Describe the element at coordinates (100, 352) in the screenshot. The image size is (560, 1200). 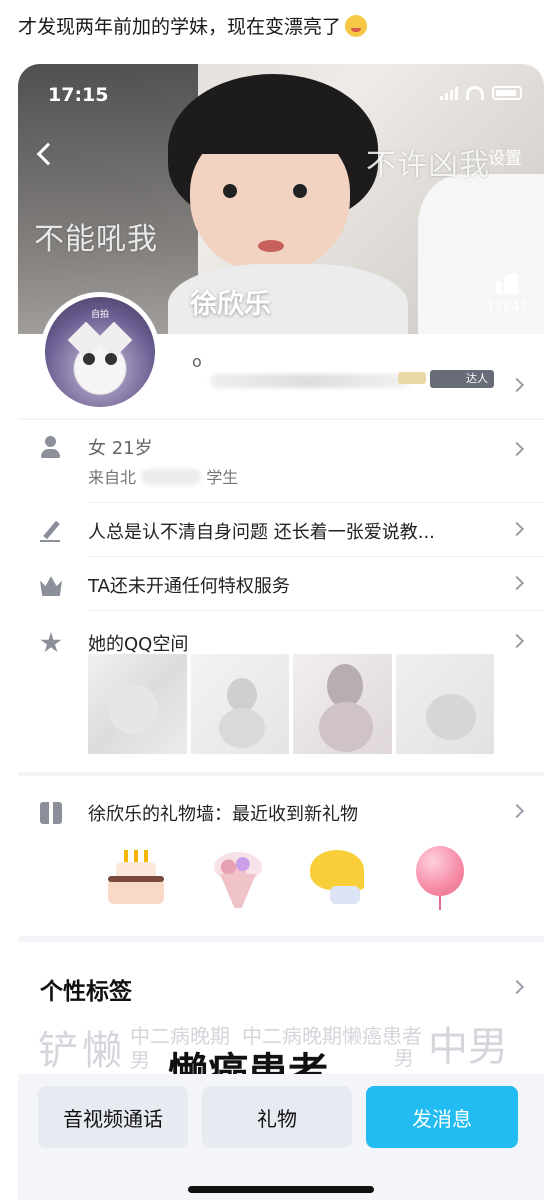
I see `avatar: 自拍` at that location.